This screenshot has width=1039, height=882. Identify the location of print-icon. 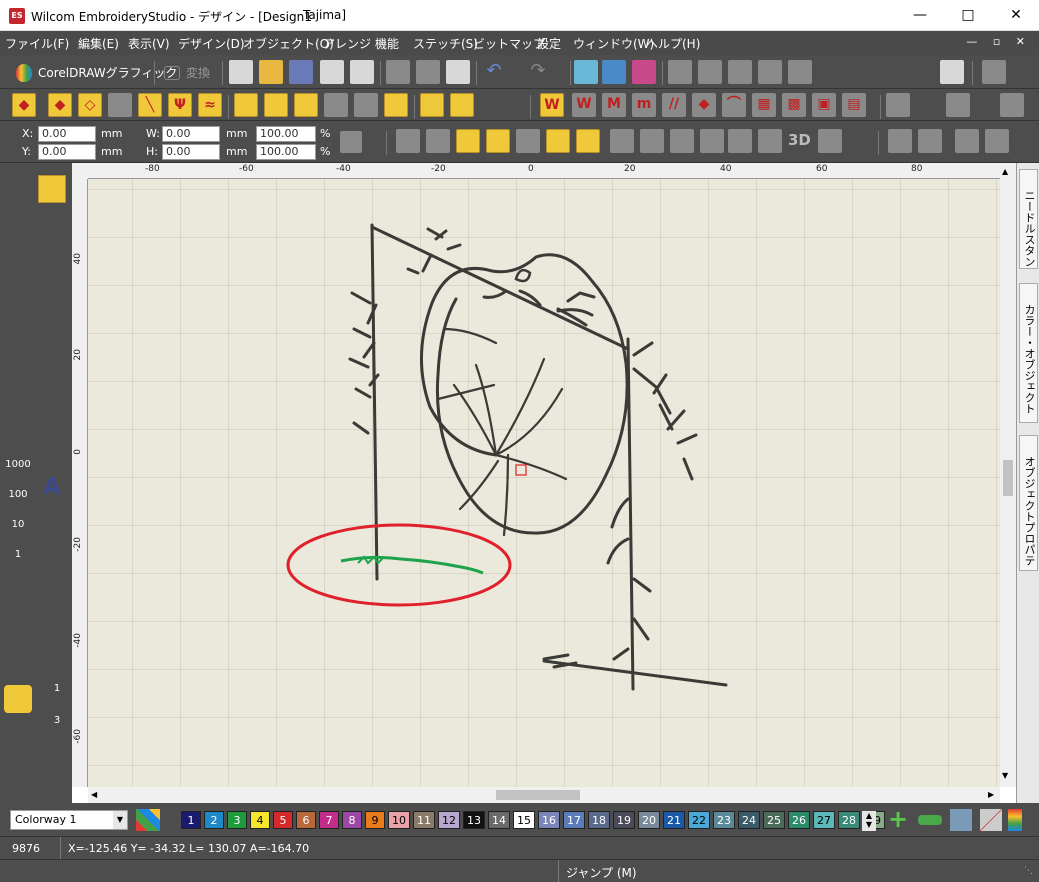
(332, 72).